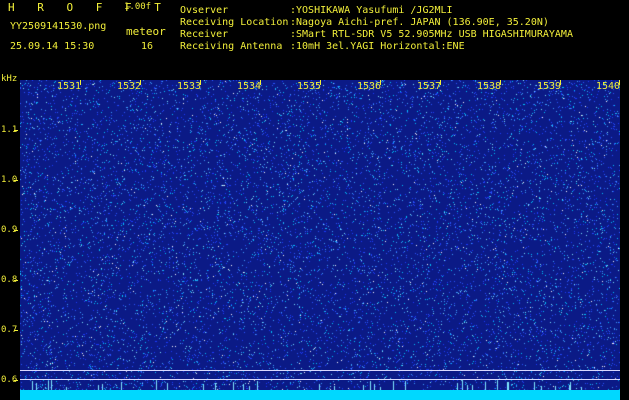  I want to click on x-tick-label: 1534, so click(249, 86).